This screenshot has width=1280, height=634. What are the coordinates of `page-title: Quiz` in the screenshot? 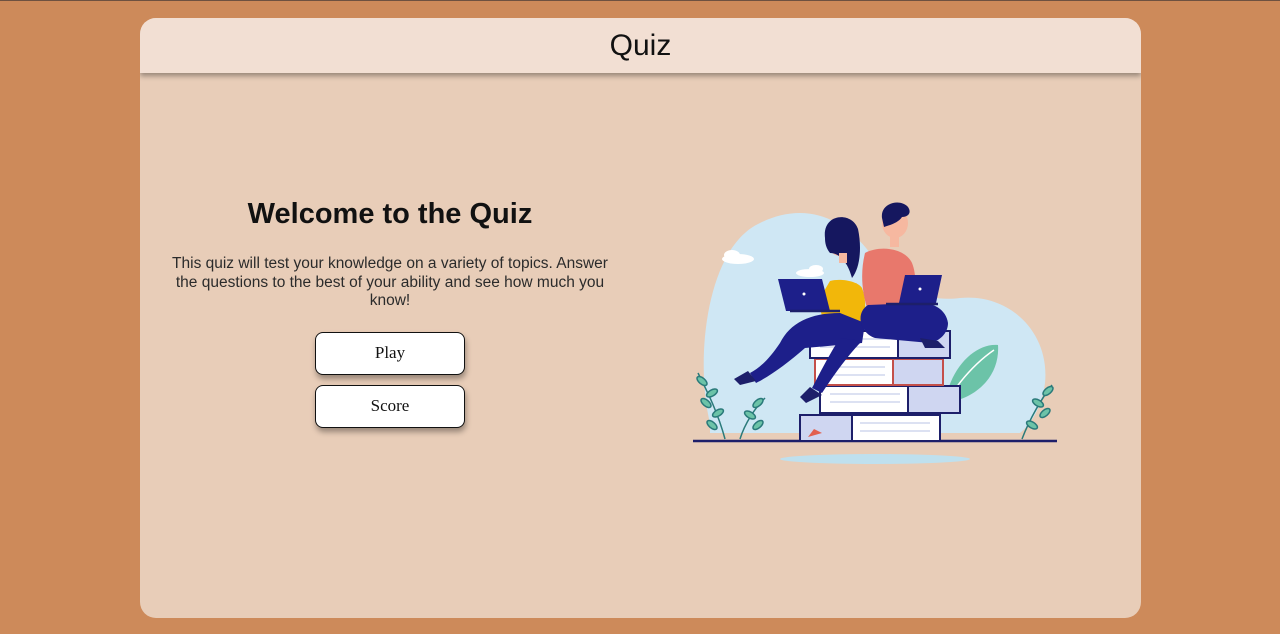 It's located at (640, 45).